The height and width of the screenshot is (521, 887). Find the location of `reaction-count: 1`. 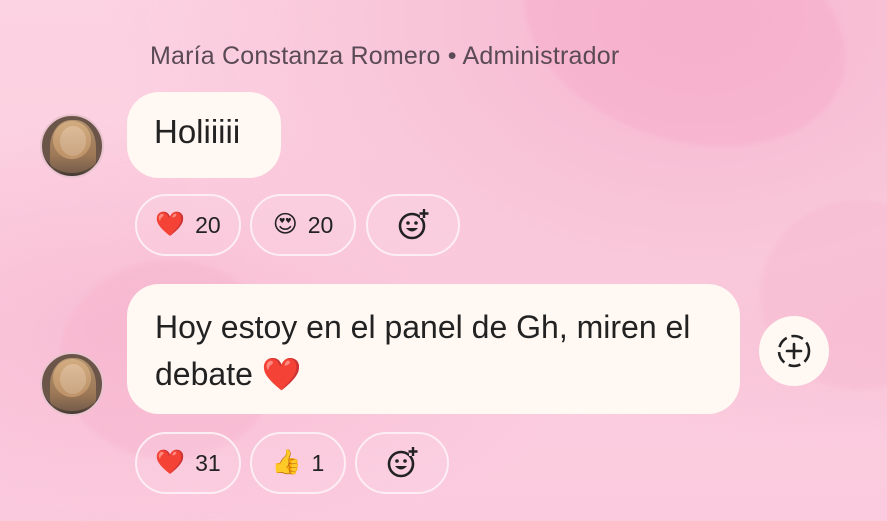

reaction-count: 1 is located at coordinates (318, 462).